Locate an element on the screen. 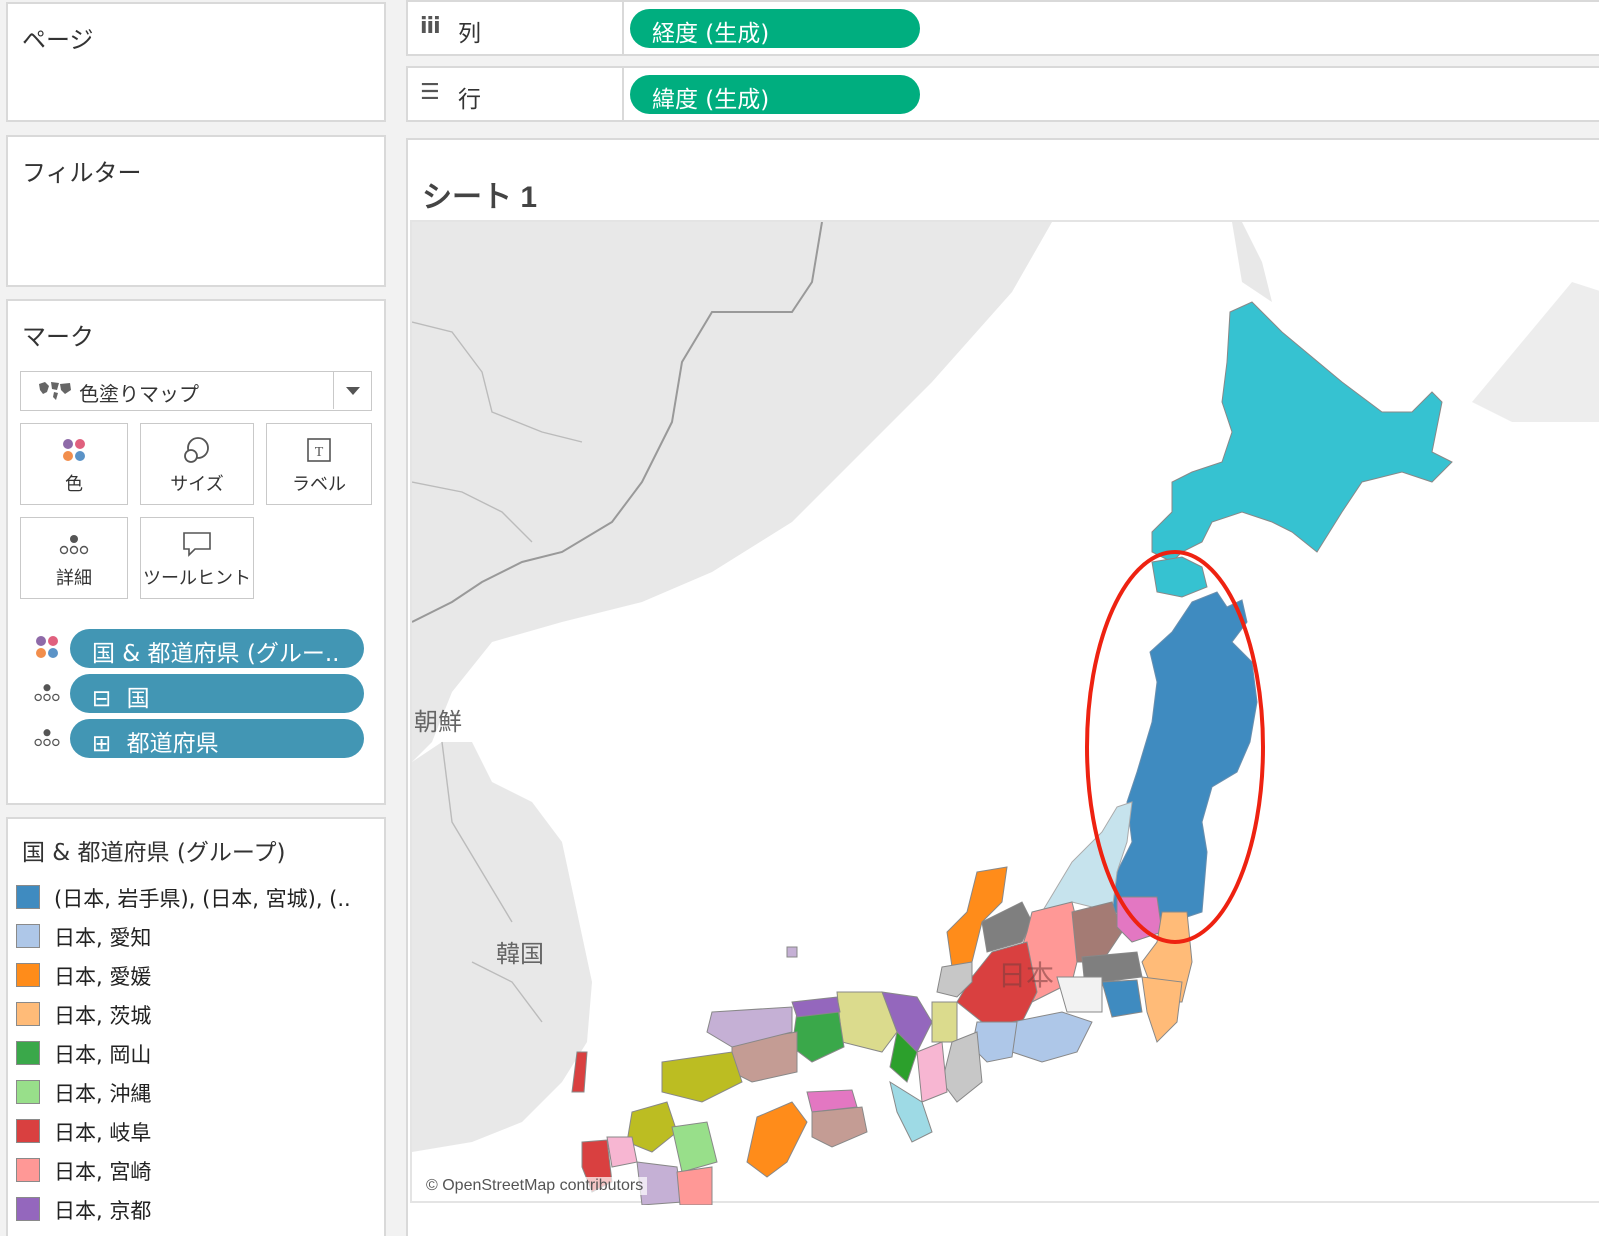  color-button-label: 色 is located at coordinates (74, 484).